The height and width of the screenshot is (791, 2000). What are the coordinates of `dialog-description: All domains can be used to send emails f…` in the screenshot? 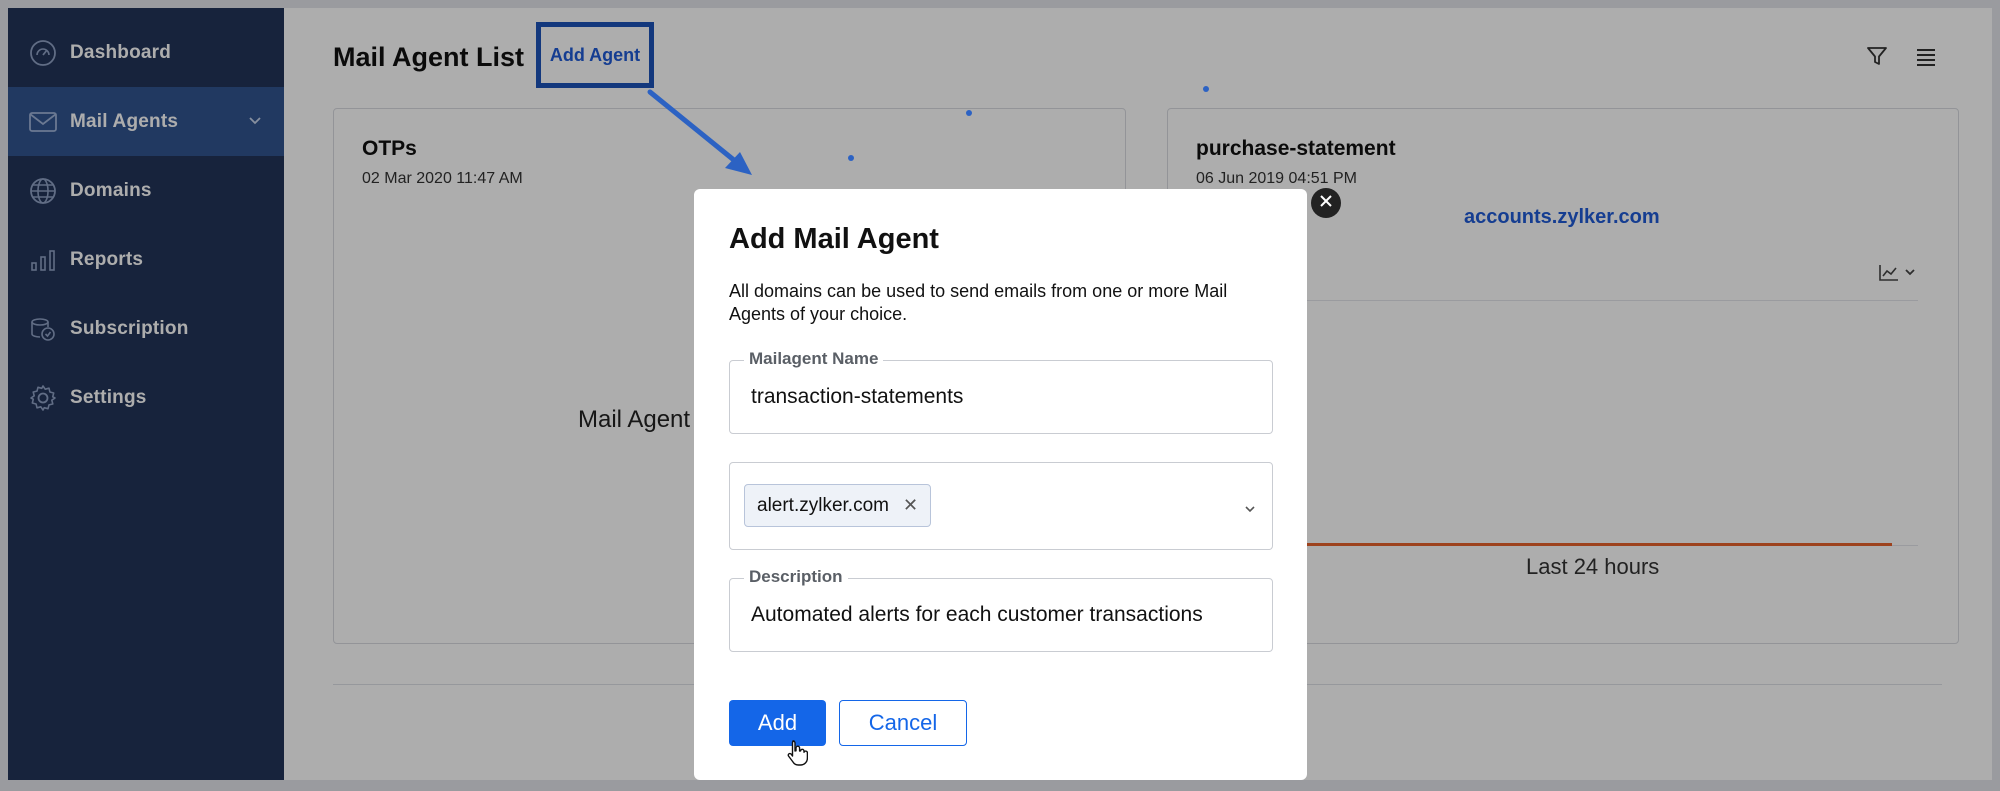 It's located at (978, 302).